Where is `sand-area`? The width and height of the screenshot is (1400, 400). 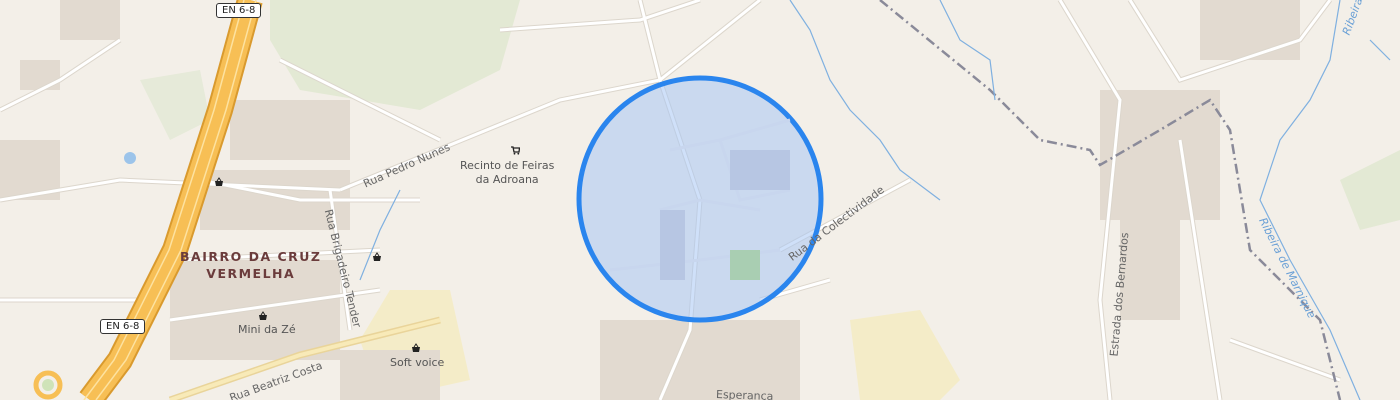 sand-area is located at coordinates (905, 355).